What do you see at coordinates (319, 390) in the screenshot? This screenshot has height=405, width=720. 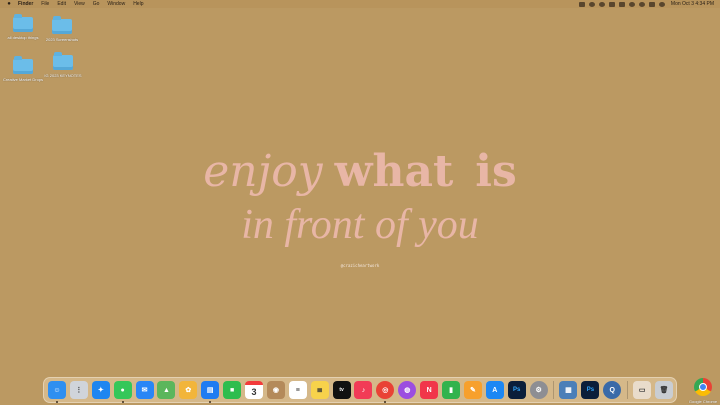 I see `notes-icon: ≣` at bounding box center [319, 390].